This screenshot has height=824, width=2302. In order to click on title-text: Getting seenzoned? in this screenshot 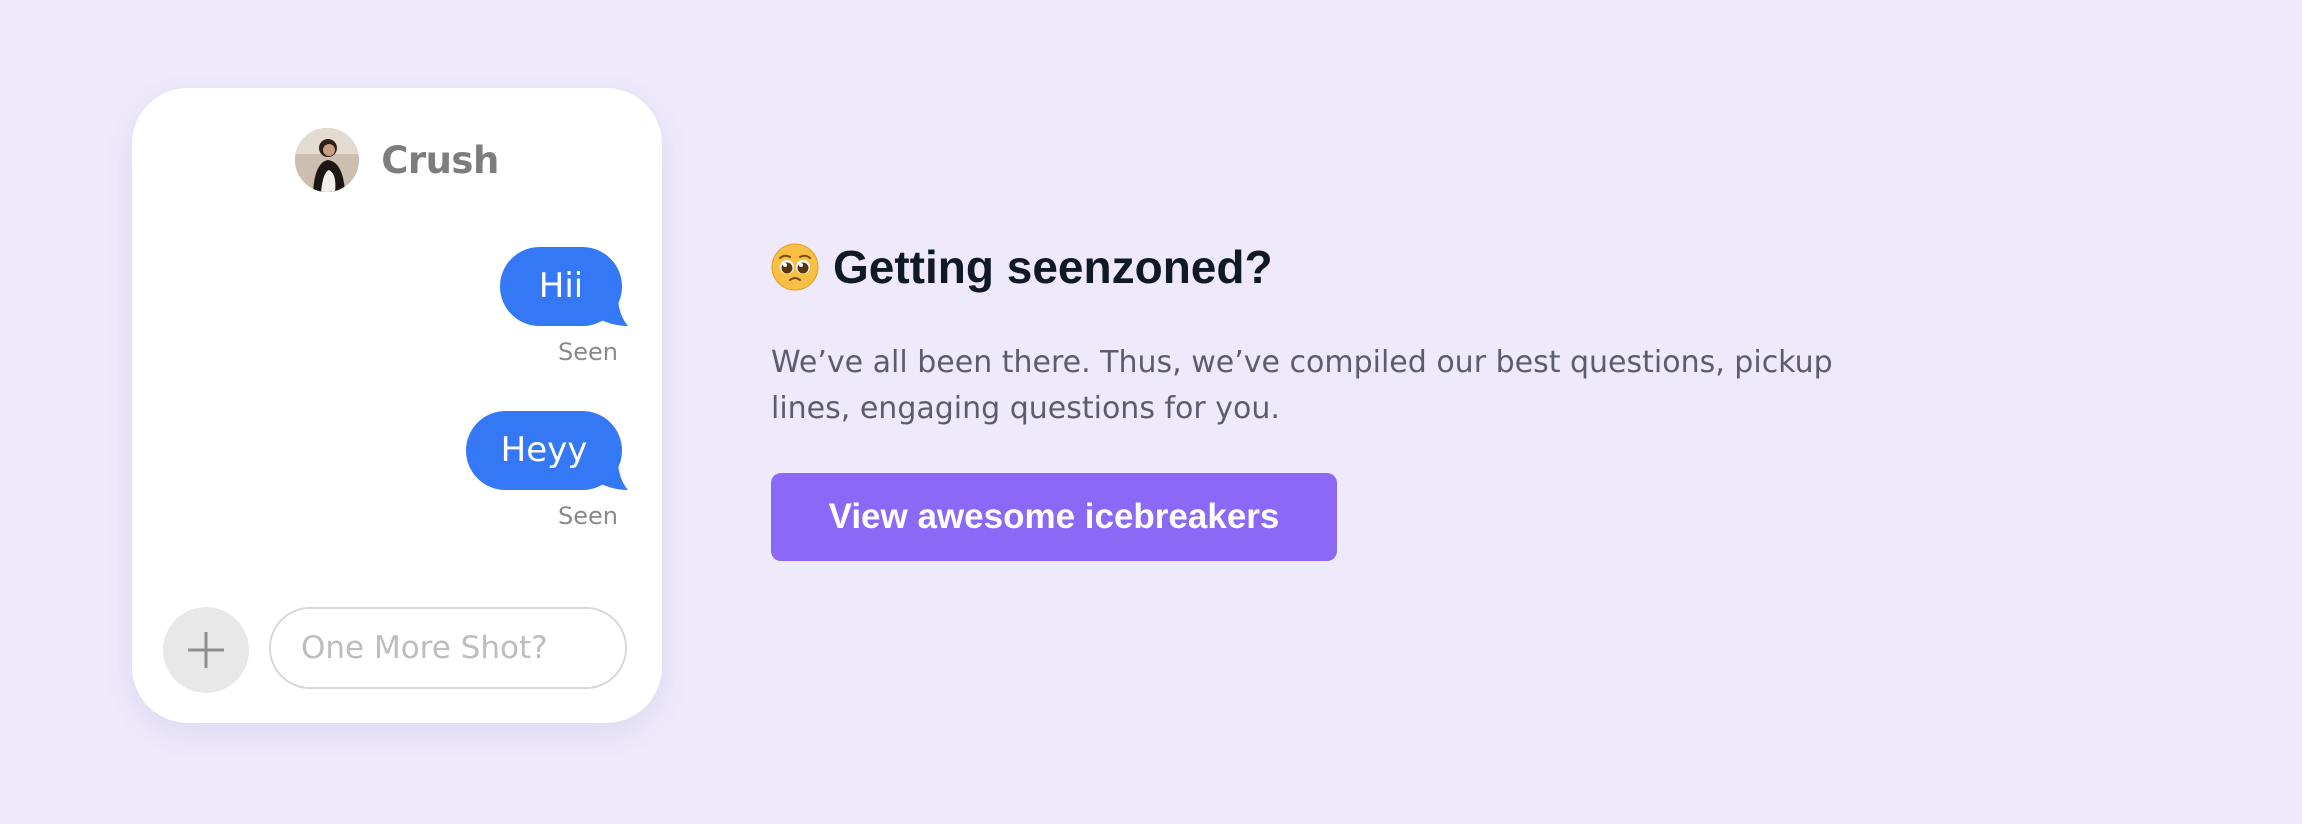, I will do `click(1053, 267)`.